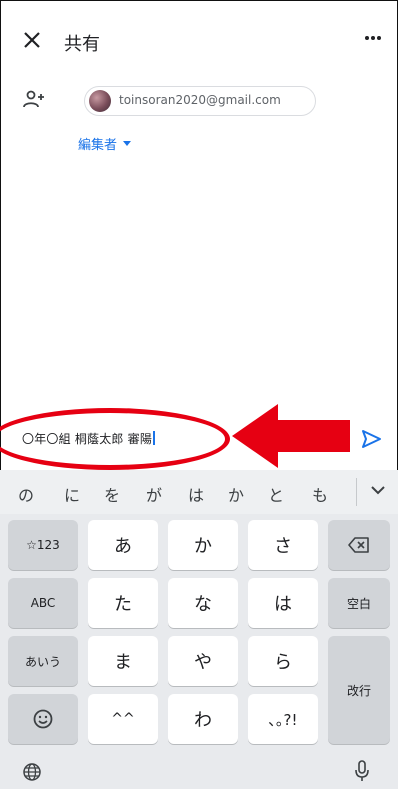  I want to click on key-sa: さ, so click(283, 545).